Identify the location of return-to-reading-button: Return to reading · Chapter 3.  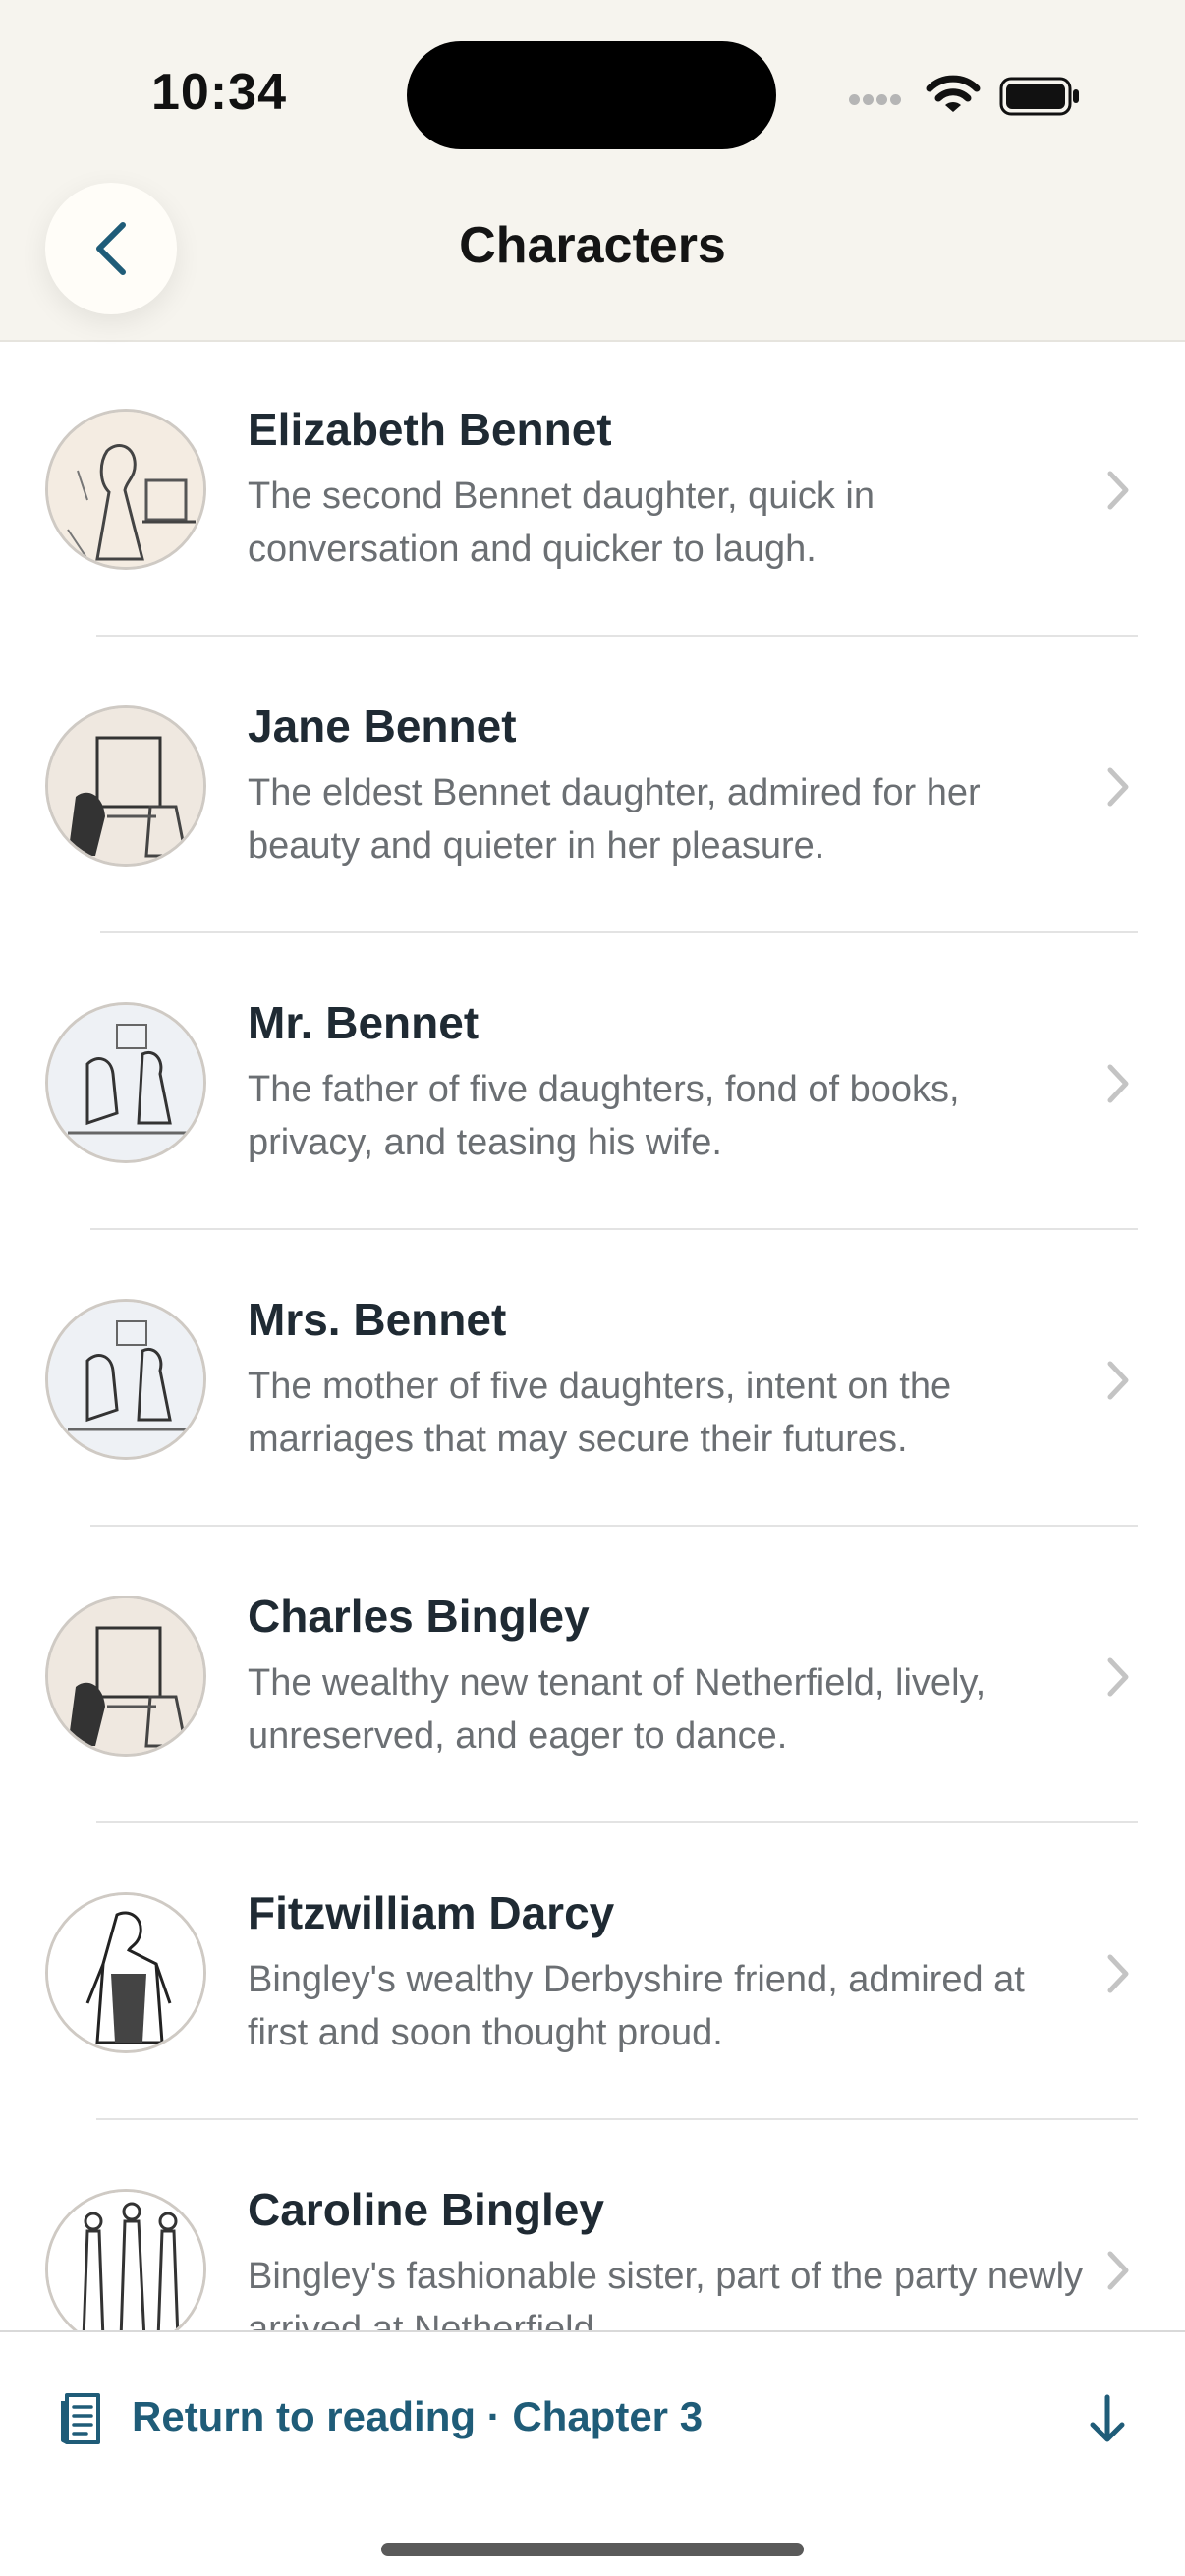
(596, 2424).